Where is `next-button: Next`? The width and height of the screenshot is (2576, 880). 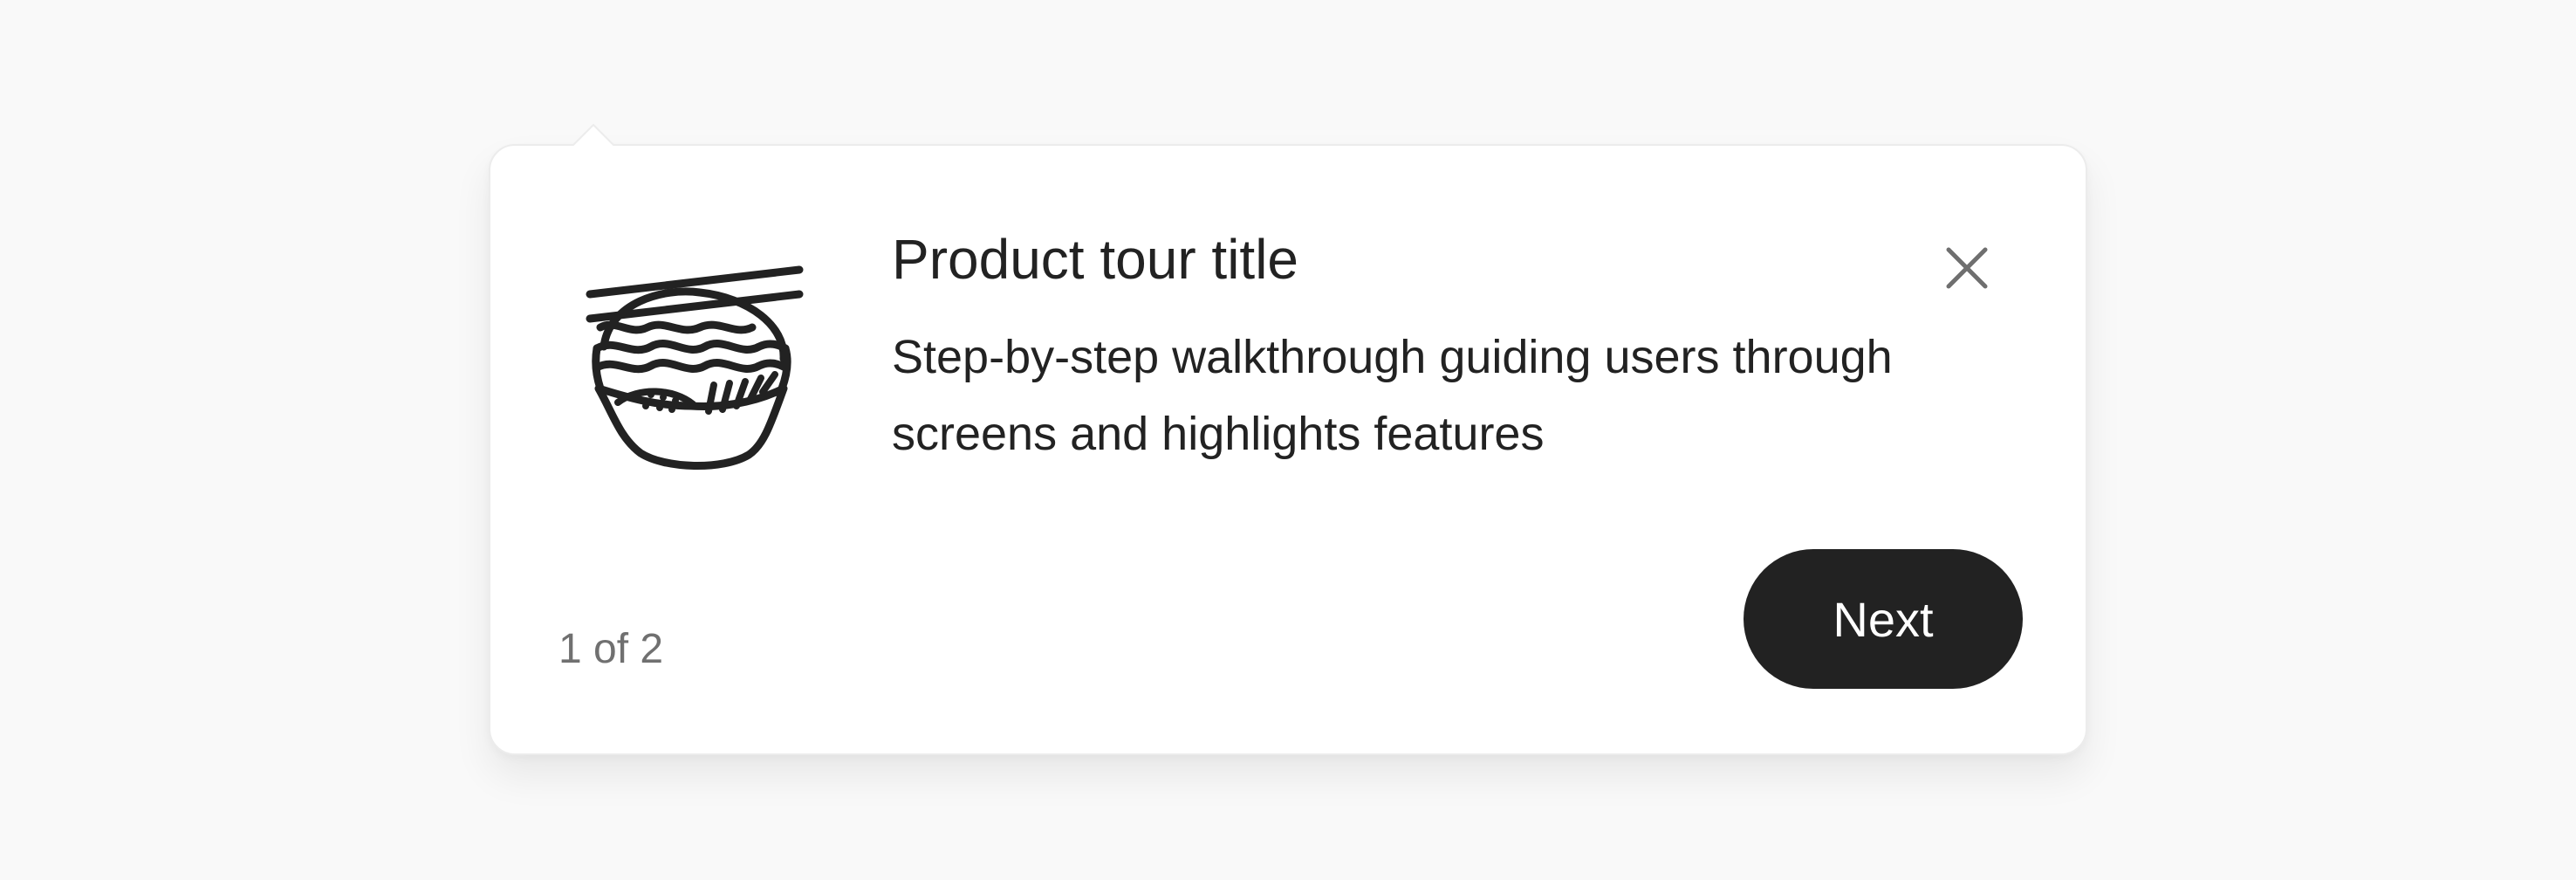
next-button: Next is located at coordinates (1883, 619).